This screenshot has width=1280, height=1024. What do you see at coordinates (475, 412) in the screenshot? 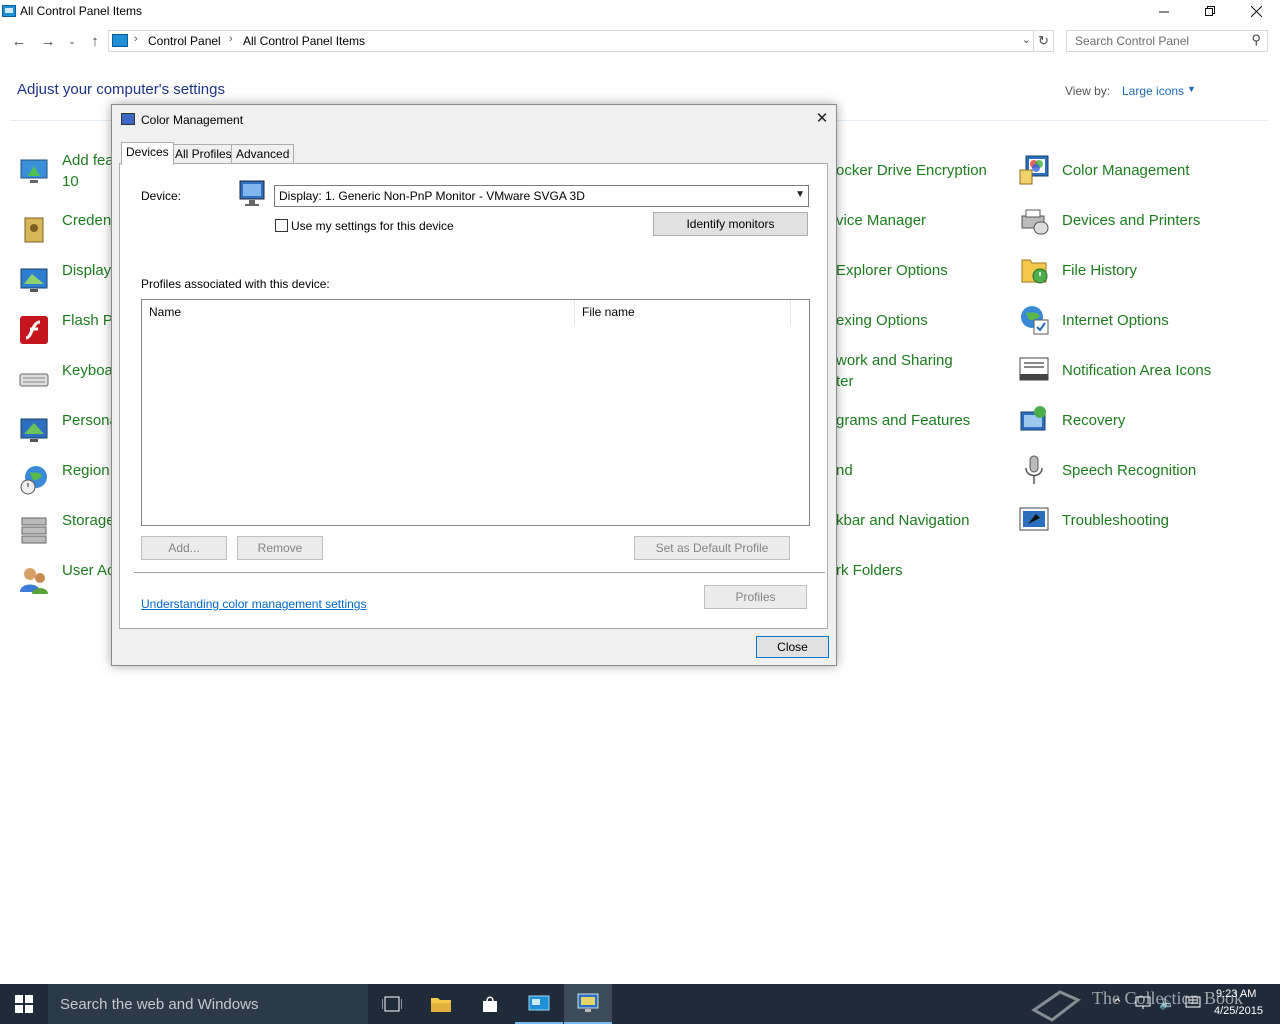
I see `profiles-list: Name File name` at bounding box center [475, 412].